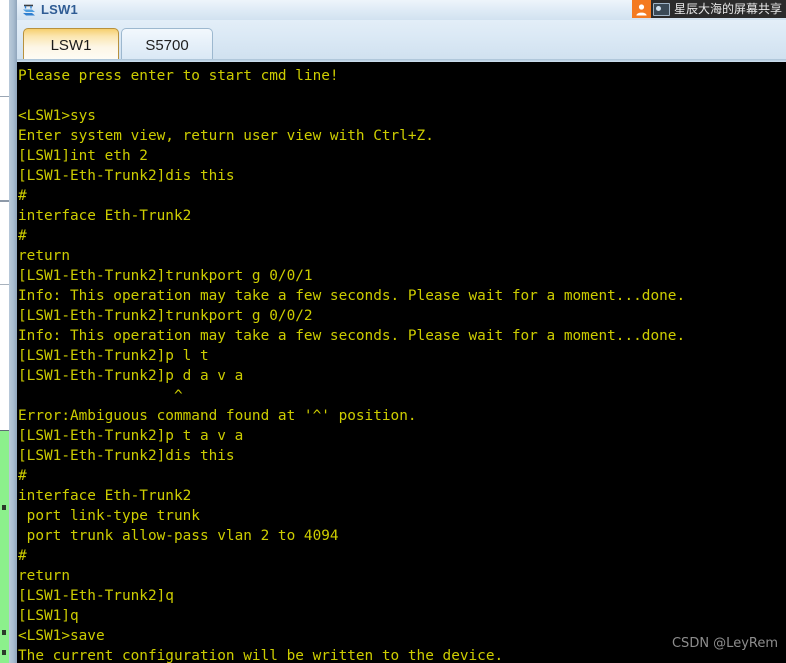 Image resolution: width=786 pixels, height=663 pixels. Describe the element at coordinates (131, 436) in the screenshot. I see `cli-line: [LSW1-Eth-Trunk2]p t a v a` at that location.